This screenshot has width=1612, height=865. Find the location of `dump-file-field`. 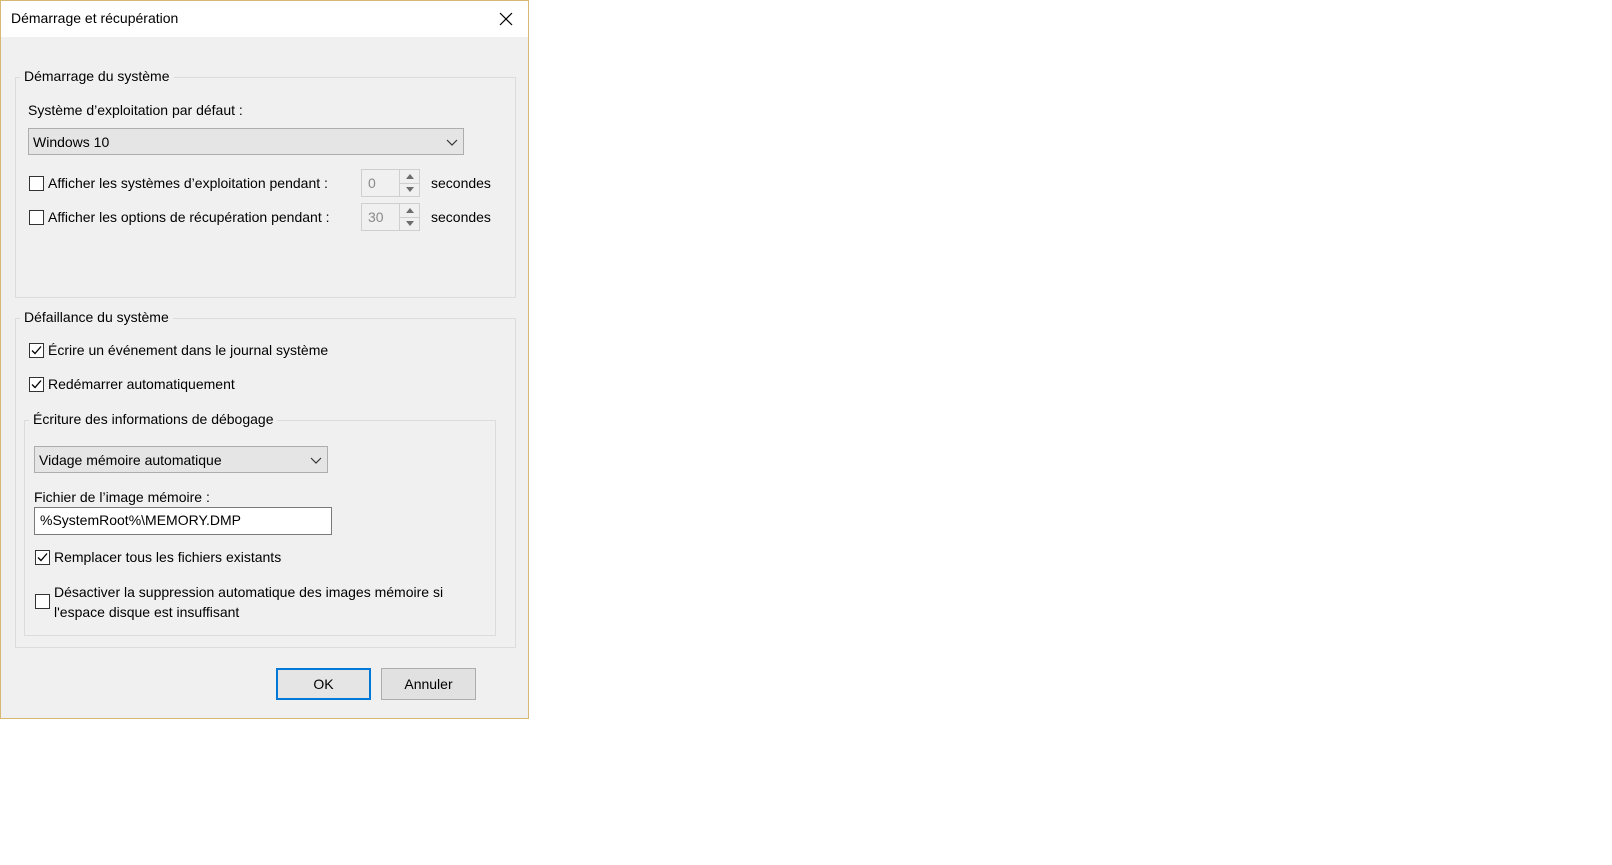

dump-file-field is located at coordinates (183, 521).